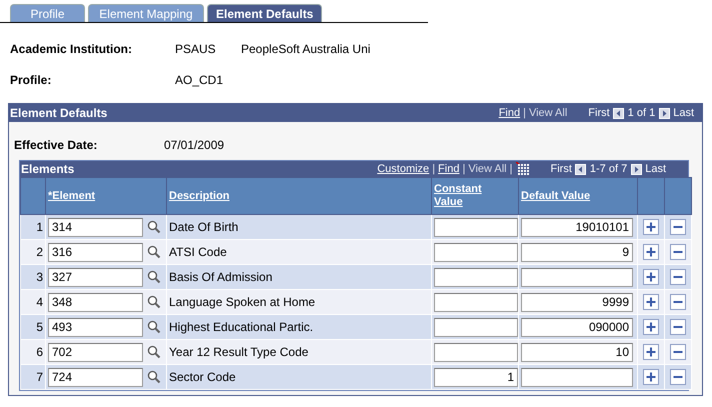 This screenshot has height=407, width=712. What do you see at coordinates (33, 277) in the screenshot?
I see `row-number: 3` at bounding box center [33, 277].